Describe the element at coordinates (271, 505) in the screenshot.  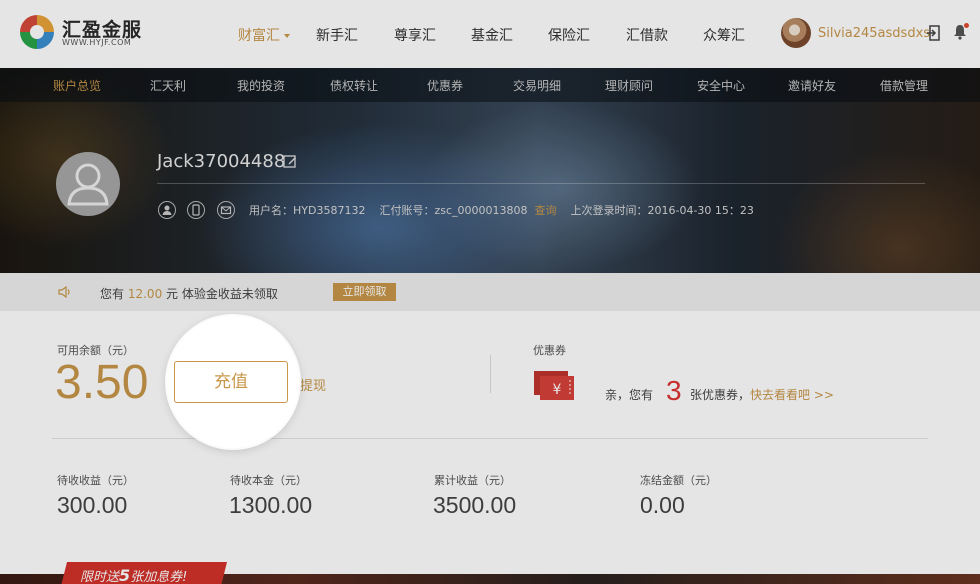
I see `stat-value-pending-principal: 1300.00` at that location.